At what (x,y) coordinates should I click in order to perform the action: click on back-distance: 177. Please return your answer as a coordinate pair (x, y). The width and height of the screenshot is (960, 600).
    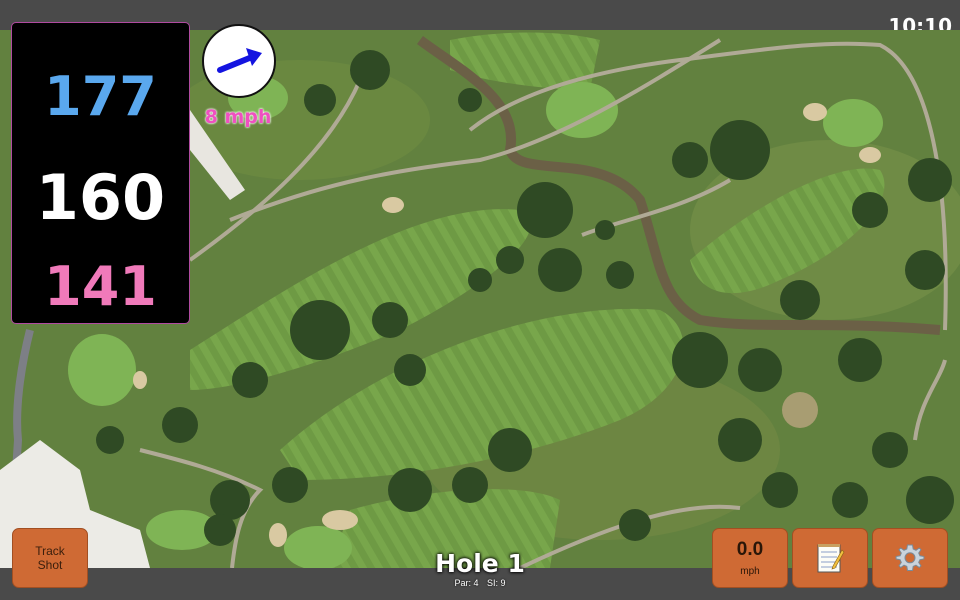
    Looking at the image, I should click on (100, 96).